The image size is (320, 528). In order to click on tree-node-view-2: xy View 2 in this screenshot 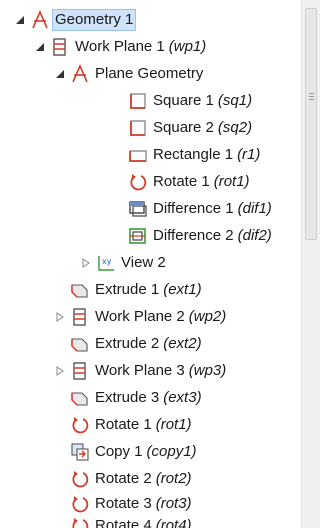, I will do `click(150, 263)`.